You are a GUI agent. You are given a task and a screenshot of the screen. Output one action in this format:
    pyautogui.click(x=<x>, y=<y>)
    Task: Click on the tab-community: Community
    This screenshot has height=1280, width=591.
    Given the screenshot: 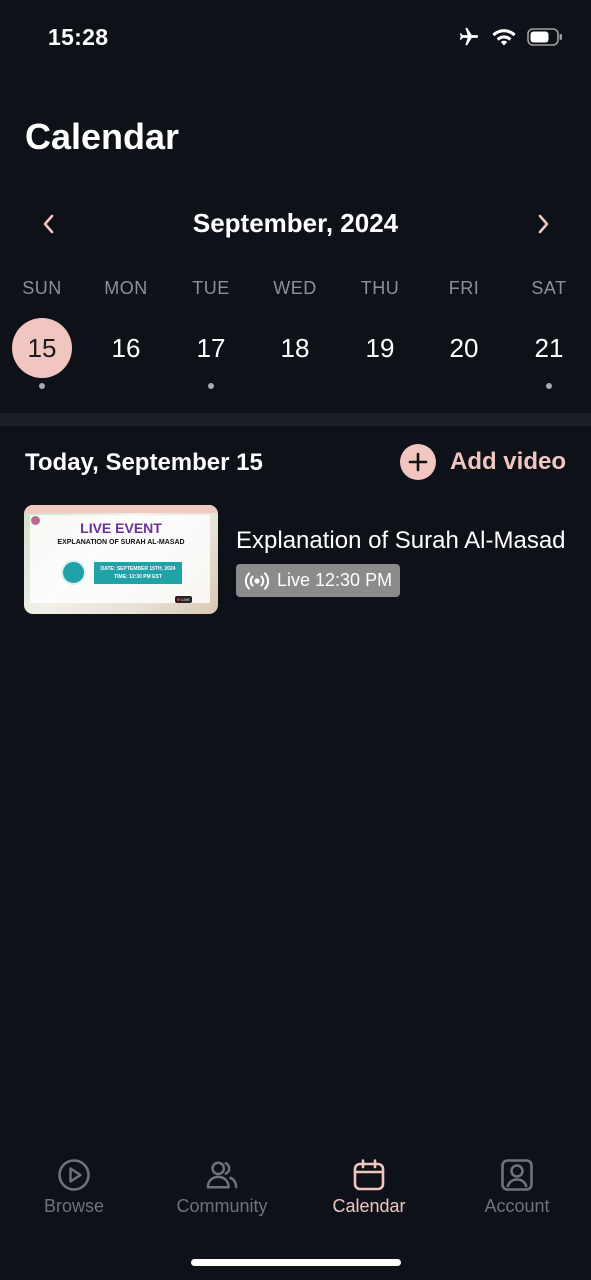 What is the action you would take?
    pyautogui.click(x=222, y=1185)
    